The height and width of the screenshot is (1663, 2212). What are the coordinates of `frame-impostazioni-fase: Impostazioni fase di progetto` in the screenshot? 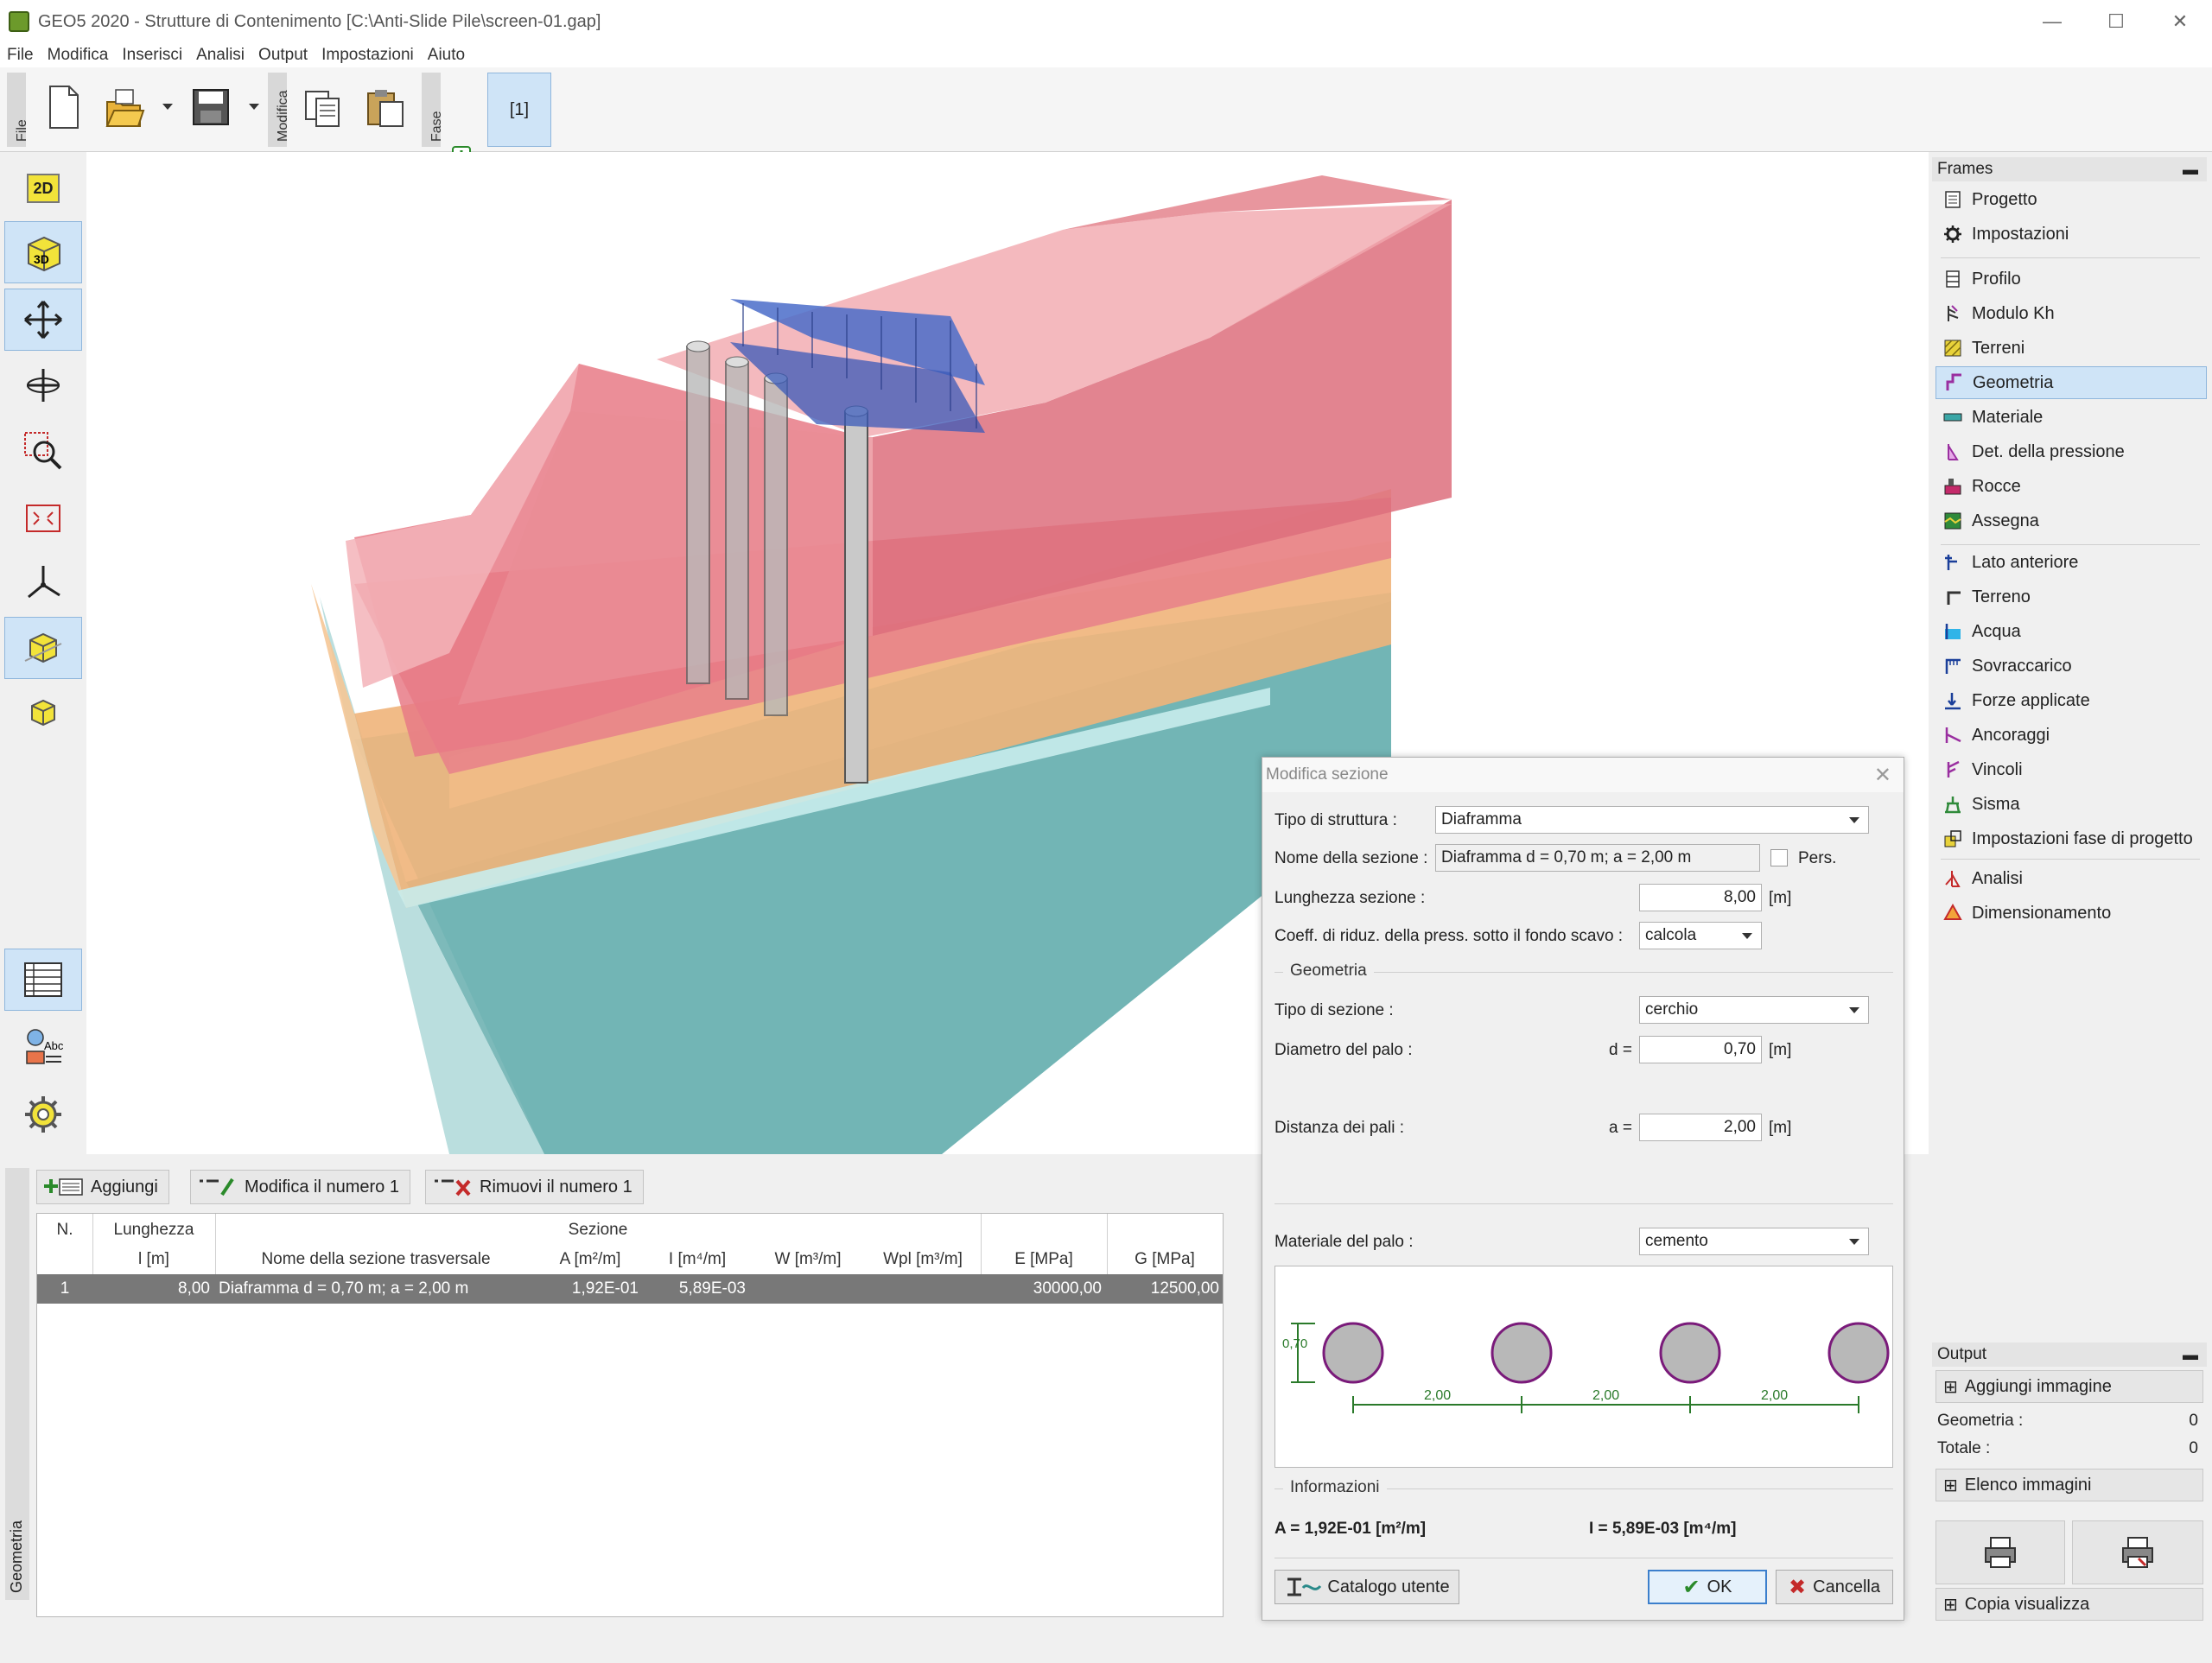 It's located at (2071, 839).